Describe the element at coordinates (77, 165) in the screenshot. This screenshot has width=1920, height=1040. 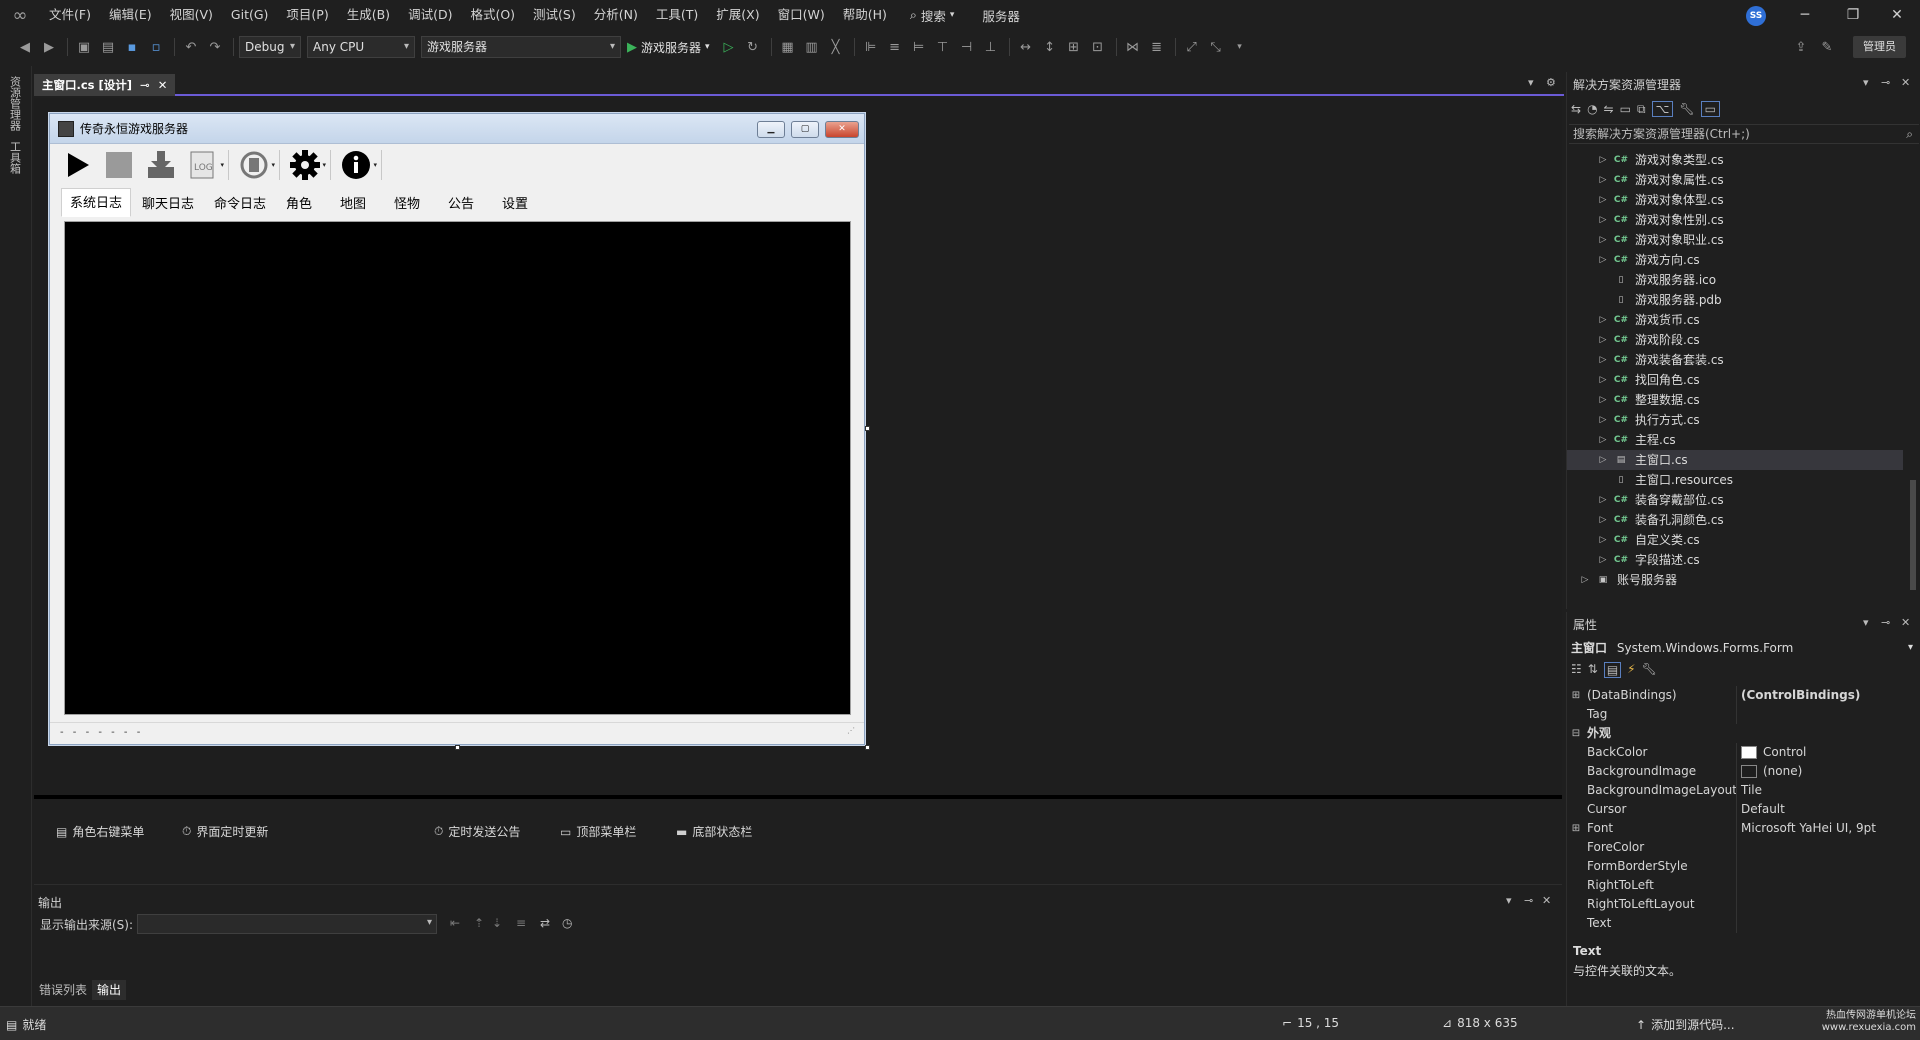
I see `play-icon` at that location.